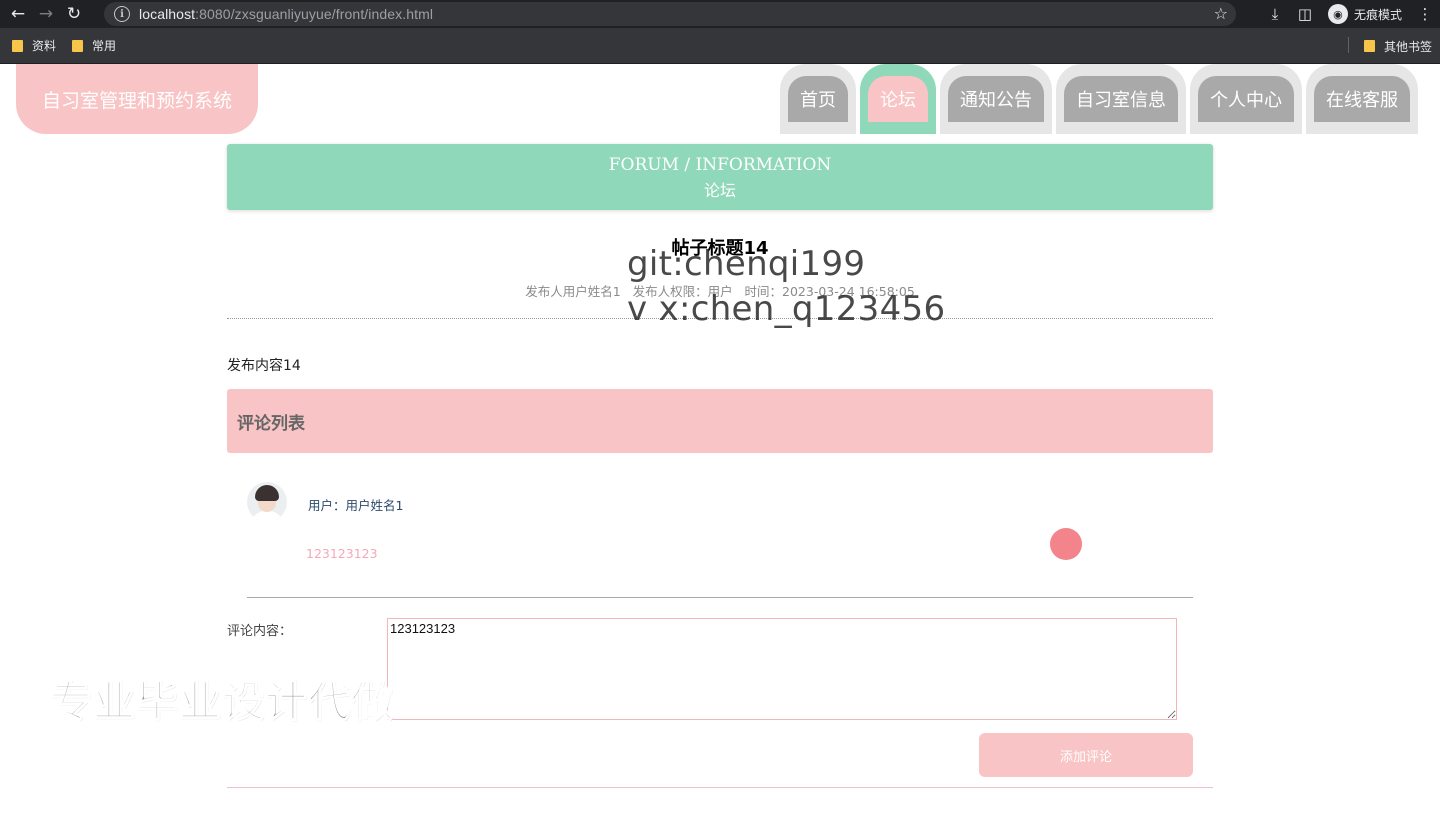 Image resolution: width=1440 pixels, height=816 pixels. I want to click on bookmark-star-icon: ☆, so click(1221, 13).